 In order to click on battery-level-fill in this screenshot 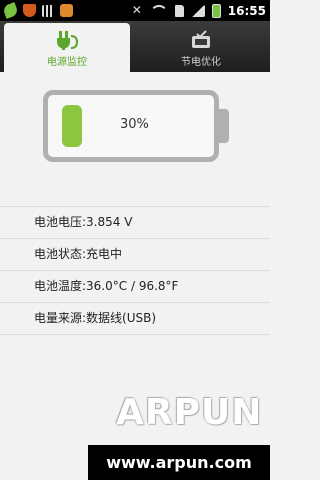, I will do `click(72, 126)`.